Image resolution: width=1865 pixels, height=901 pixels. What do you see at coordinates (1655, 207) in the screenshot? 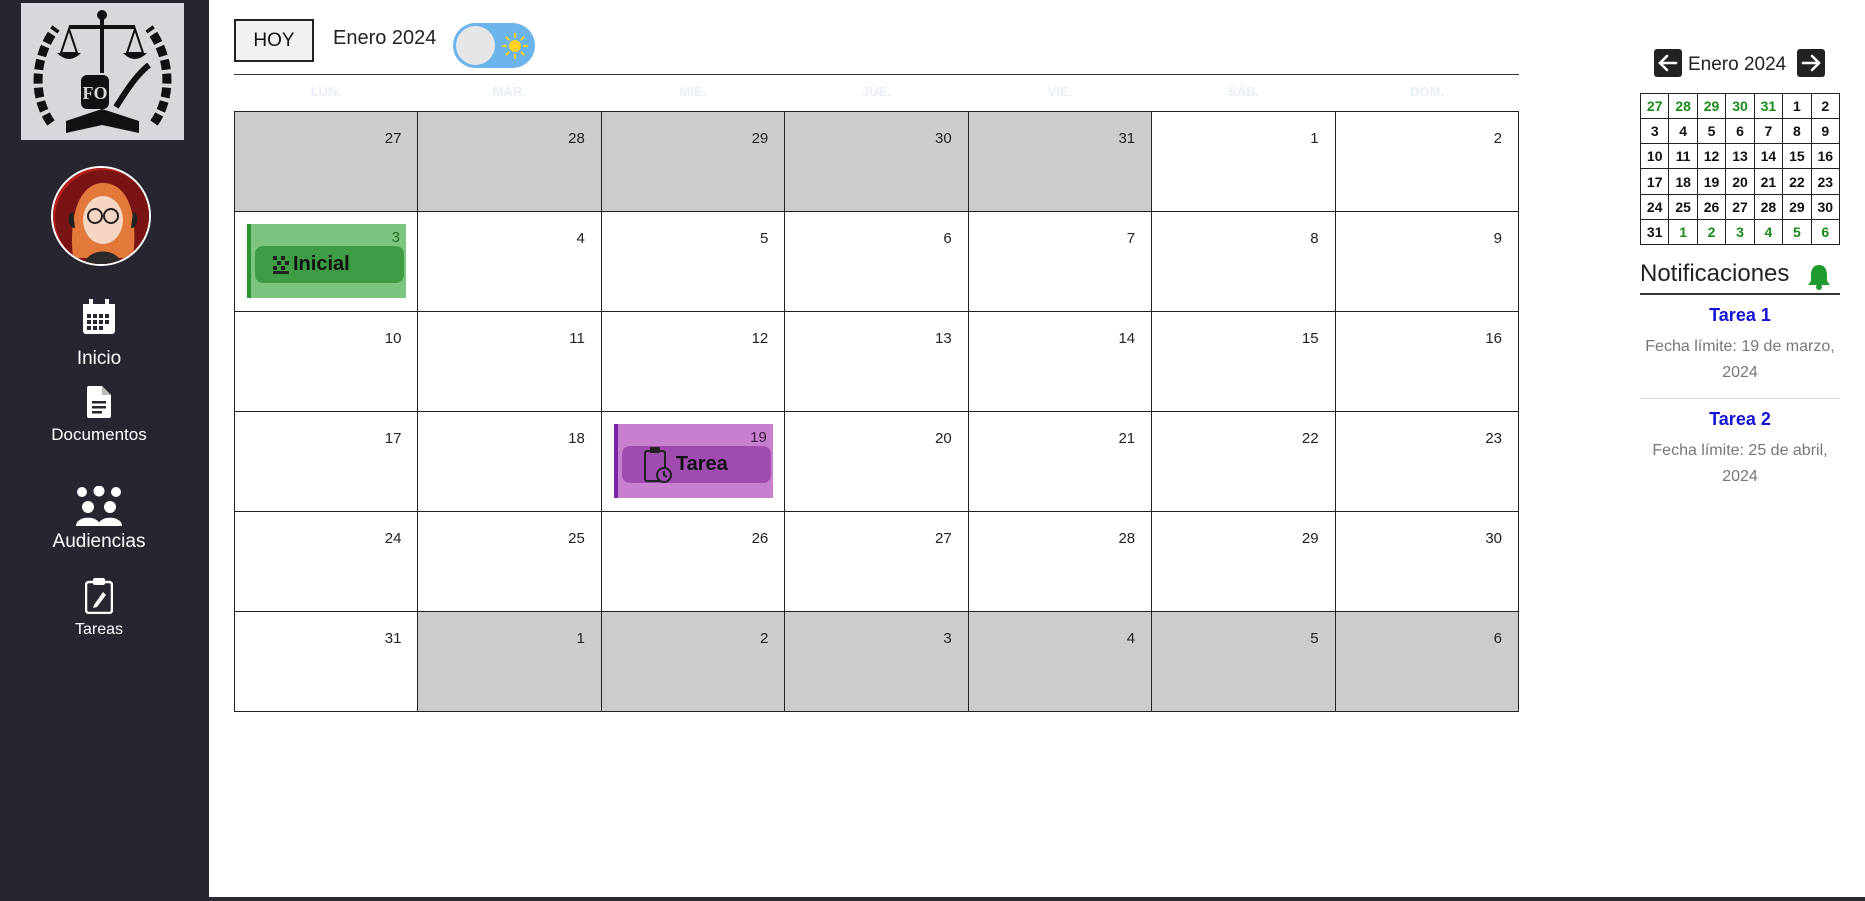
I see `mini-day-cell: 24` at bounding box center [1655, 207].